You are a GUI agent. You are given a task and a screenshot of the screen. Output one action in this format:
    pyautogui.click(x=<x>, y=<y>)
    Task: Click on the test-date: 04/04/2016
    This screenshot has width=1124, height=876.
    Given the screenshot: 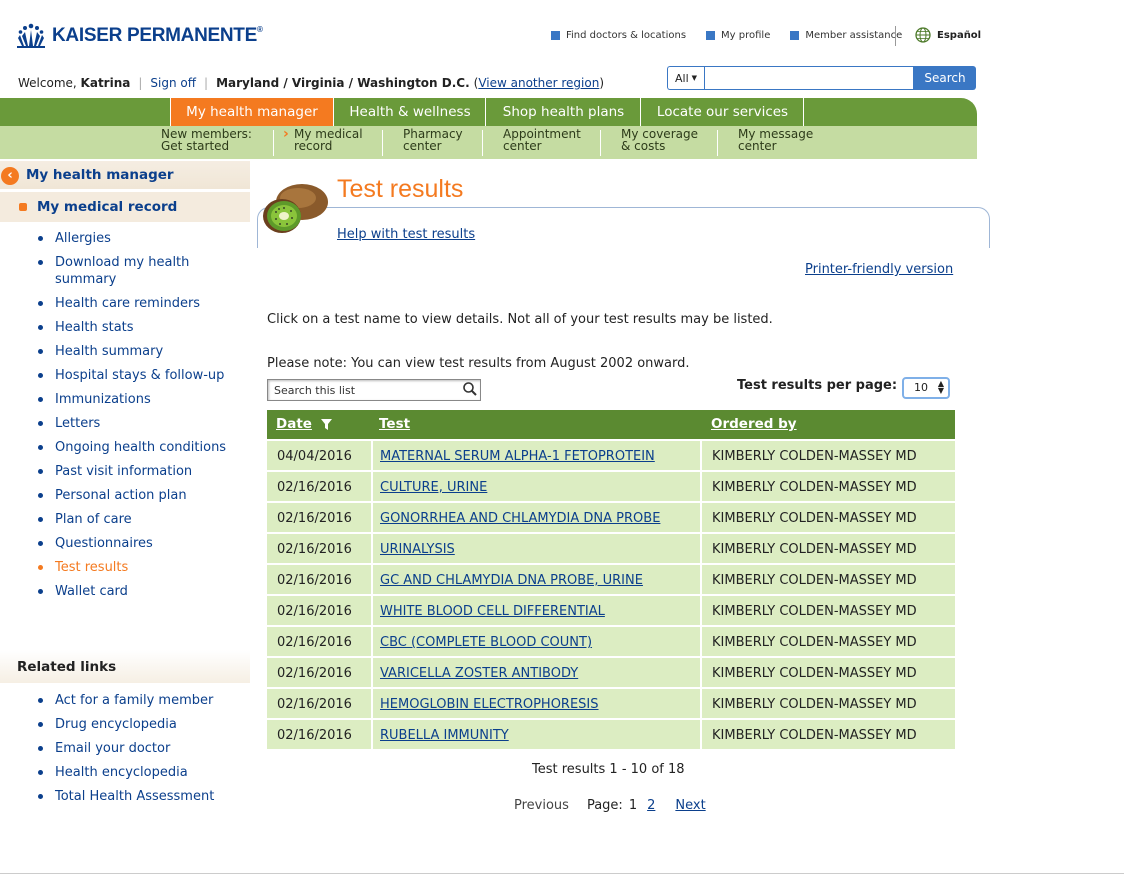 What is the action you would take?
    pyautogui.click(x=314, y=456)
    